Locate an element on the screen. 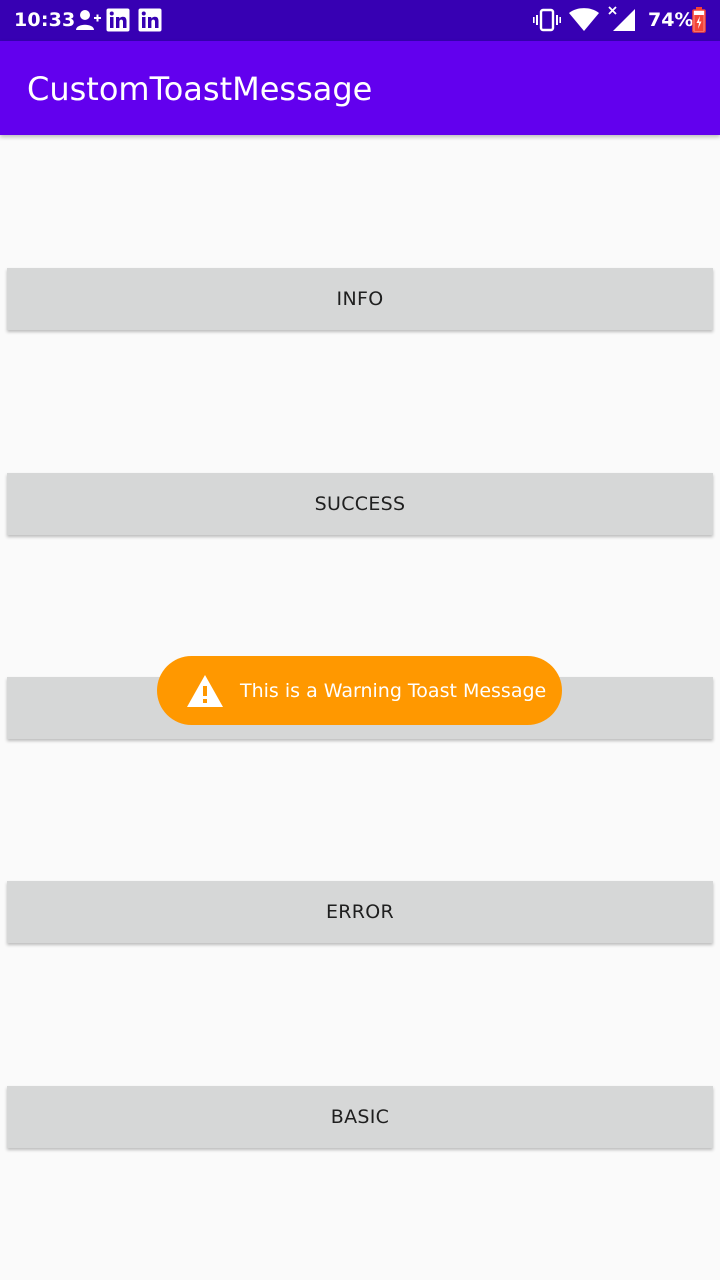  warning-toast: This is a Warning Toast Message is located at coordinates (359, 690).